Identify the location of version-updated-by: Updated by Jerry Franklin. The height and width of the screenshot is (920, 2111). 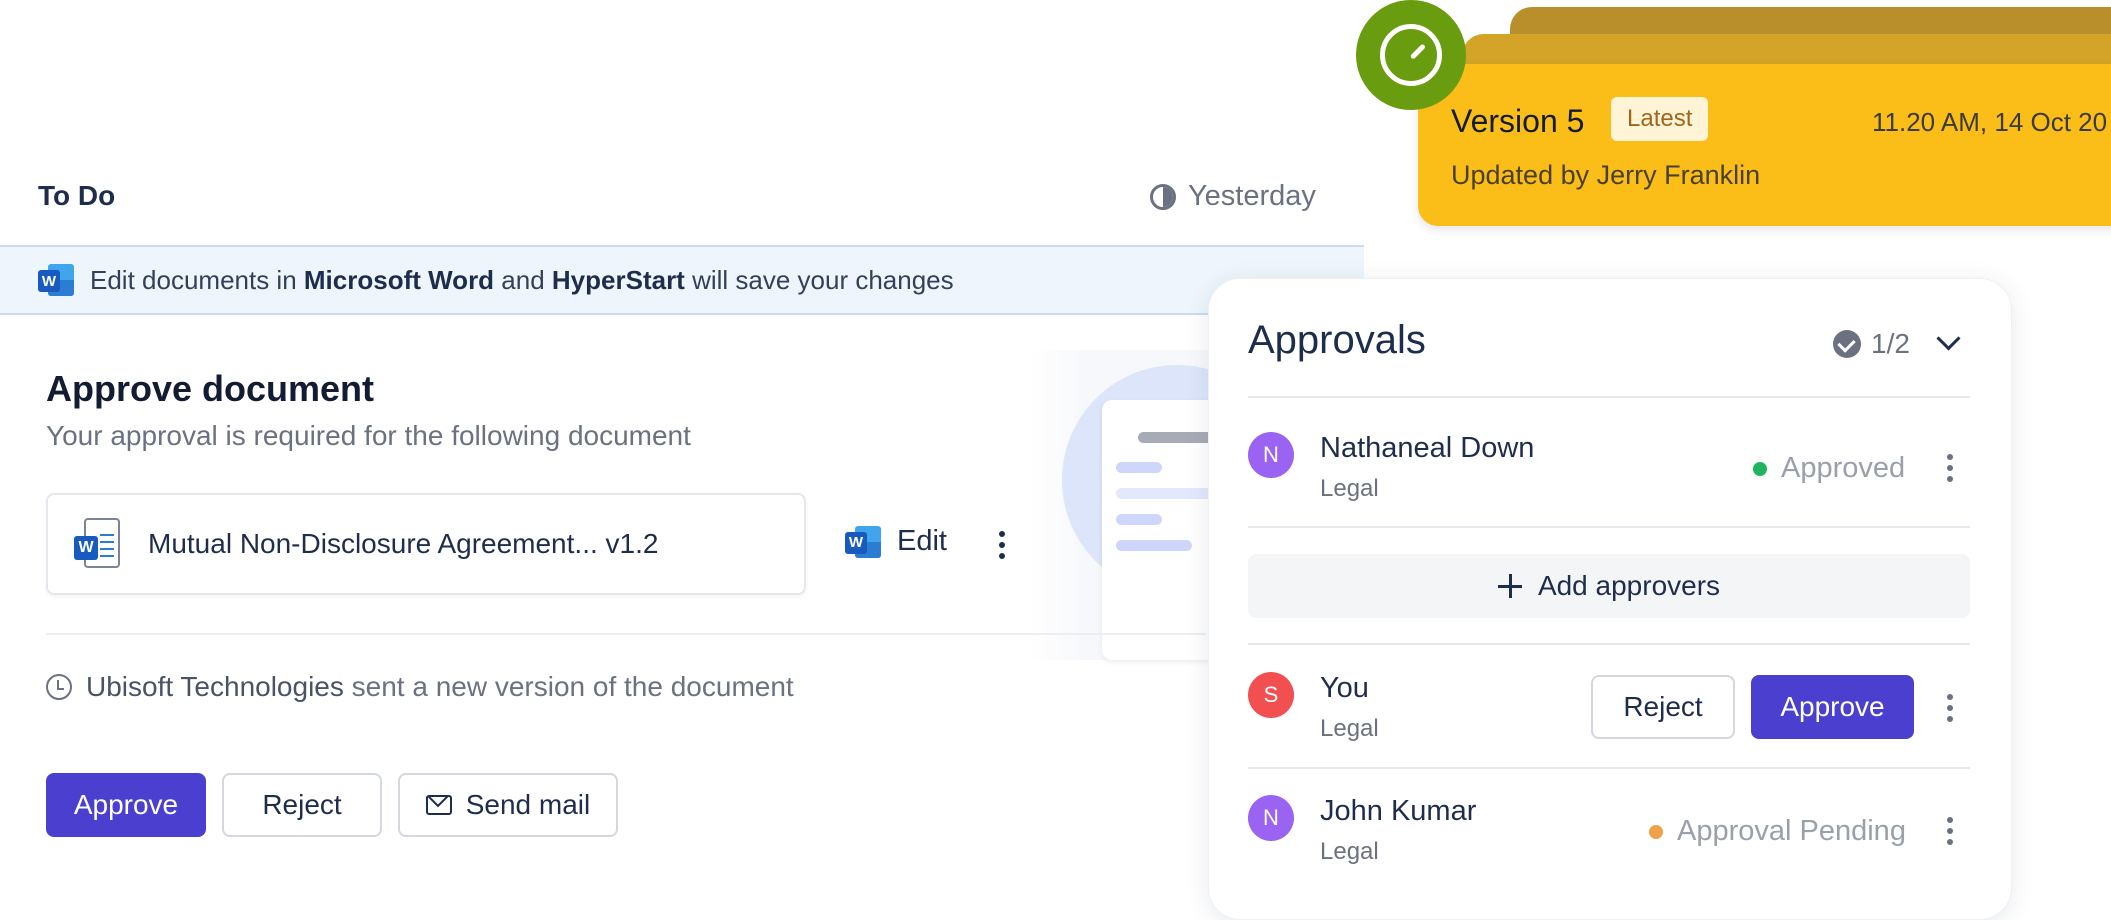
(1606, 175).